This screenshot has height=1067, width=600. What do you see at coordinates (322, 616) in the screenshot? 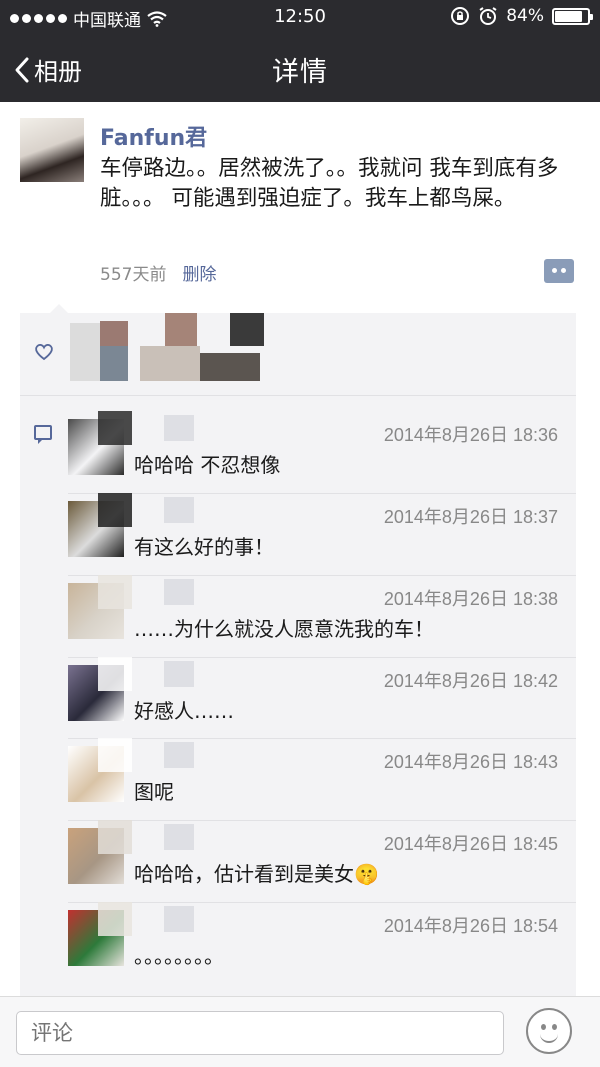
I see `comment-item: 2014年8月26日 18:38 ……为什么就没人愿意洗我的车！` at bounding box center [322, 616].